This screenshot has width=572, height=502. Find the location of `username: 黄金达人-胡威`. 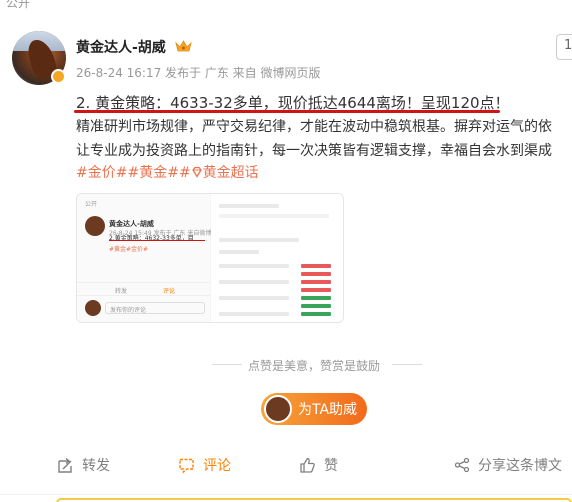

username: 黄金达人-胡威 is located at coordinates (121, 47).